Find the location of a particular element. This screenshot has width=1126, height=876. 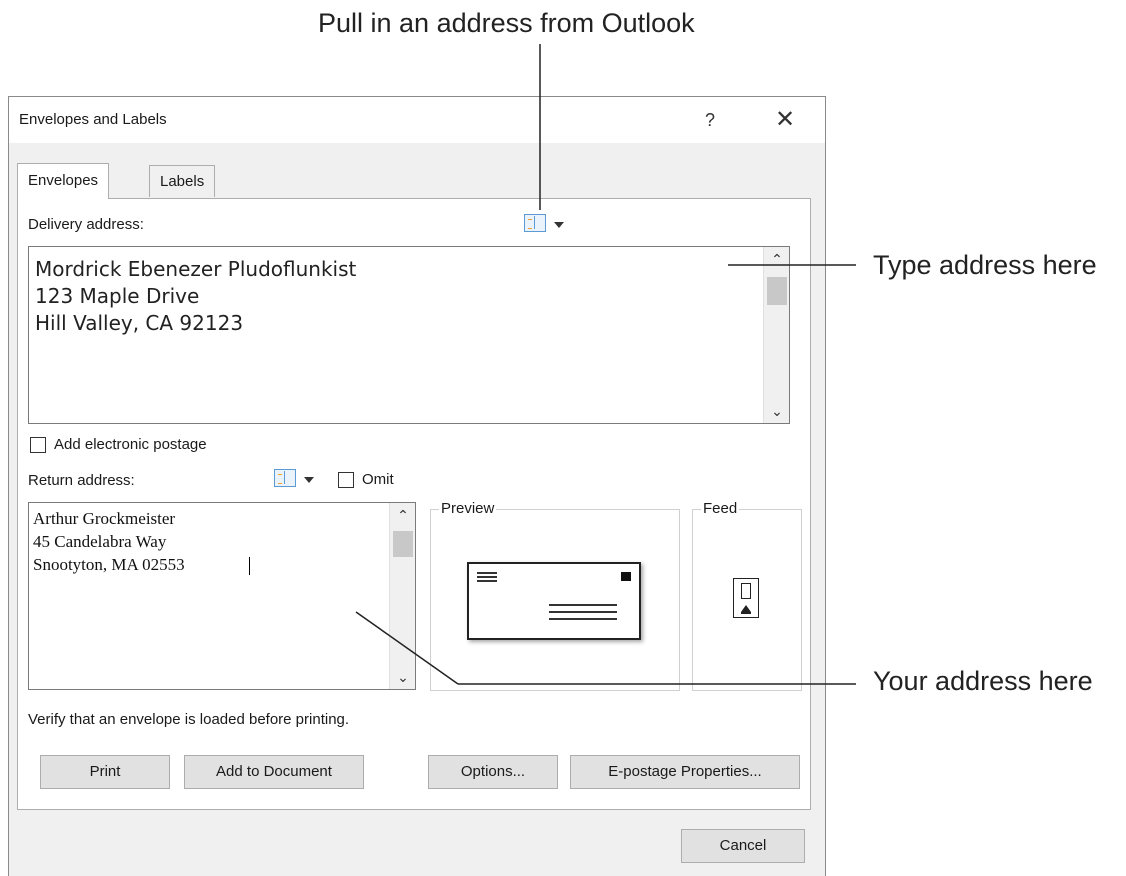

your-address-leader-diag is located at coordinates (407, 648).